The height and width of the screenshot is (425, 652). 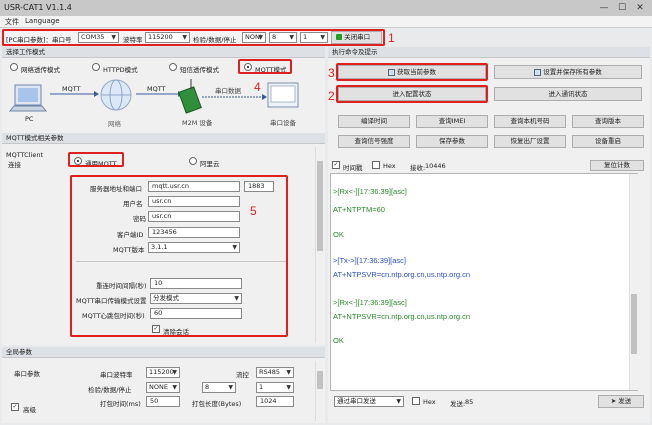 I want to click on clean-session-checkbox: ✓, so click(x=156, y=329).